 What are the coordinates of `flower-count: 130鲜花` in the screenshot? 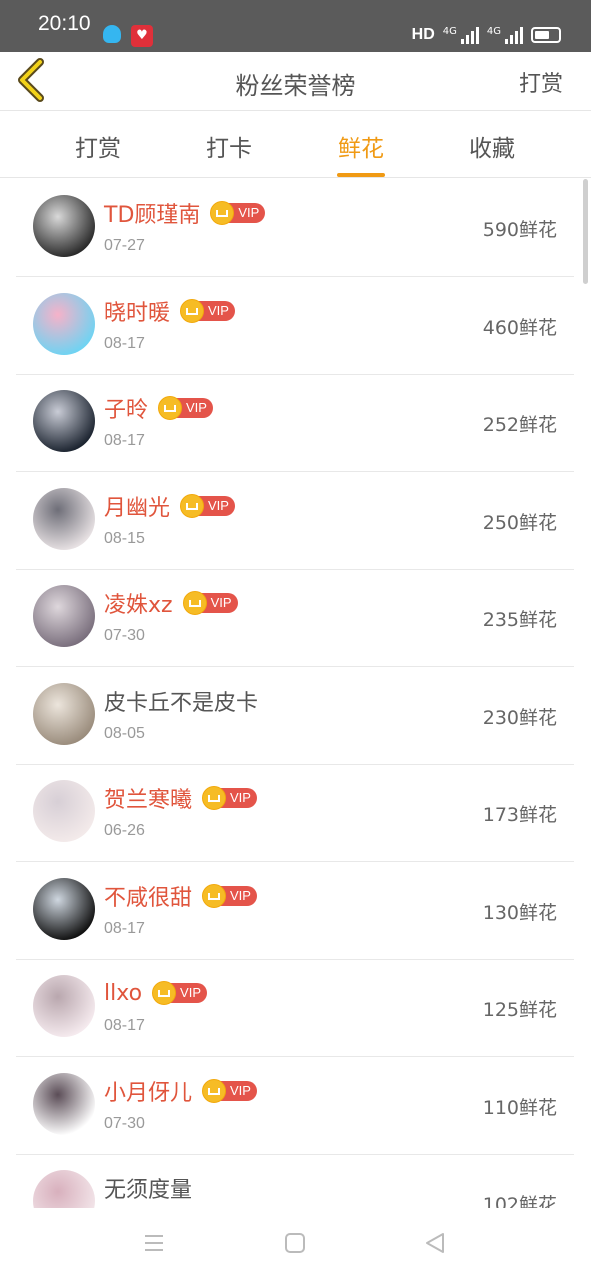 It's located at (519, 912).